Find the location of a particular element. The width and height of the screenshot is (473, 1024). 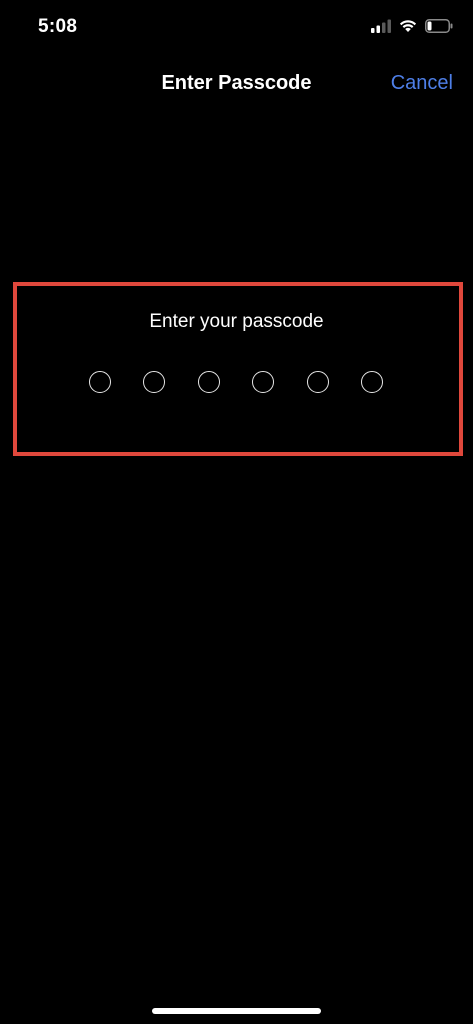

status-bar: 5:08 is located at coordinates (236, 28).